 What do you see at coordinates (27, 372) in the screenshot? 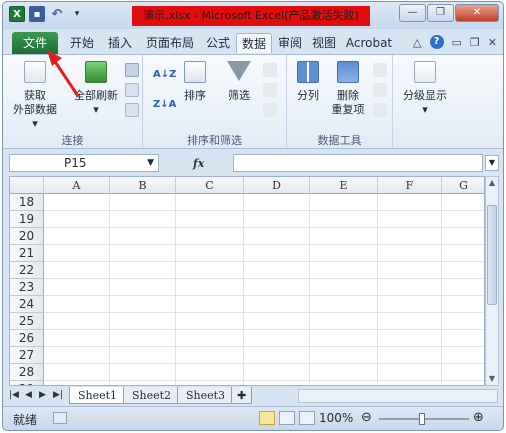
I see `row-header-28: 28` at bounding box center [27, 372].